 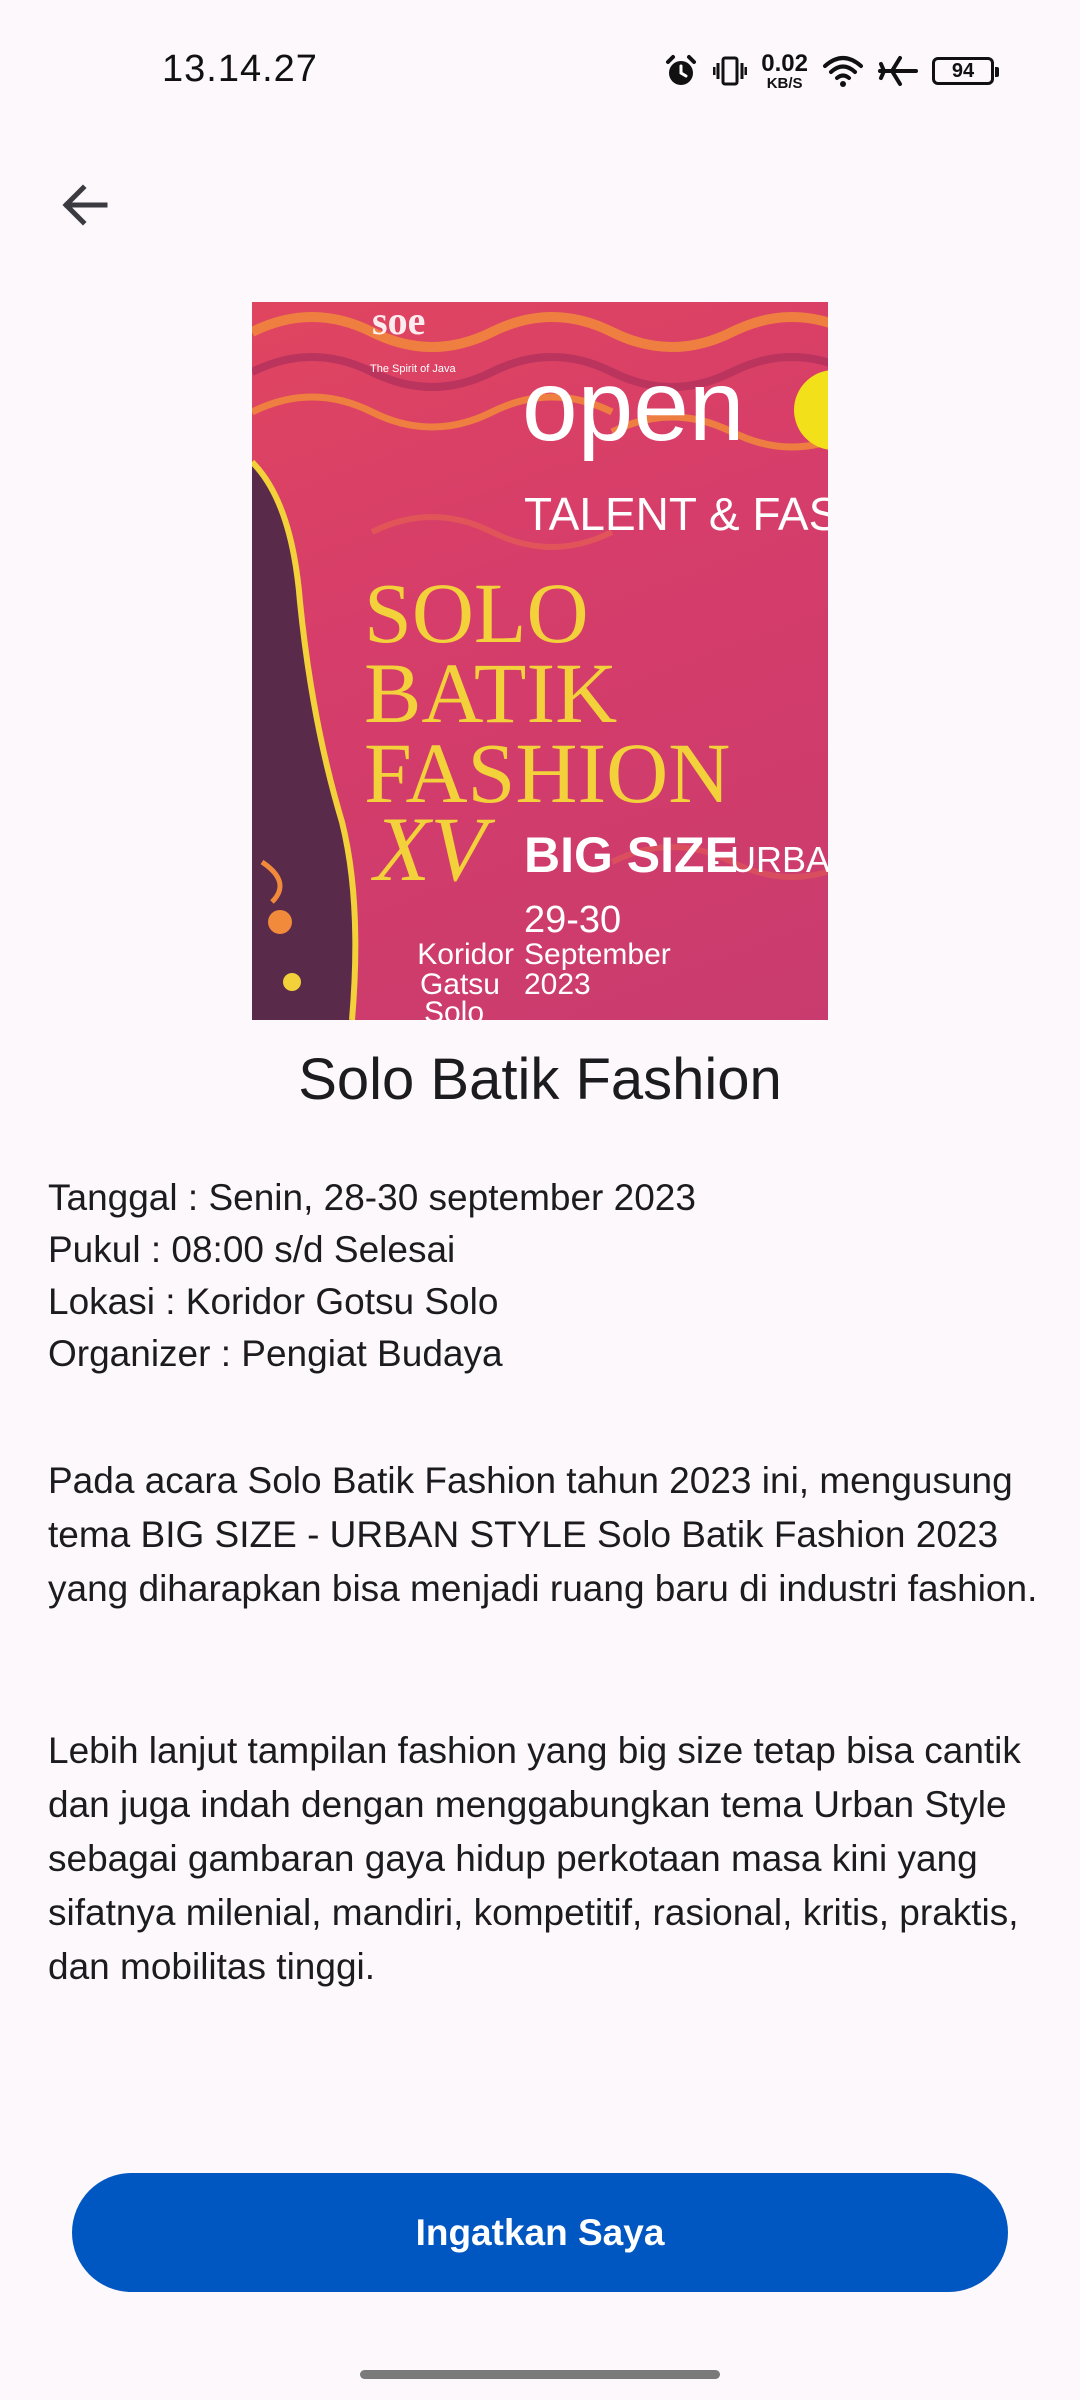 I want to click on event-time: Pukul : 08:00 s/d Selesai, so click(x=252, y=1249).